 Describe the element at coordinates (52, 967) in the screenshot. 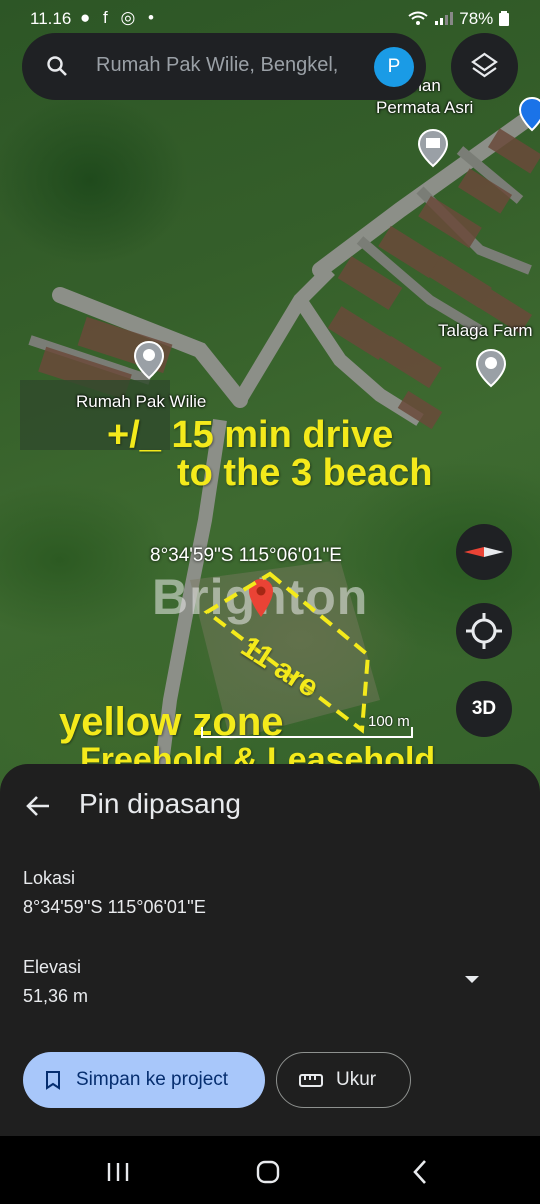

I see `elevation-label: Elevasi` at that location.